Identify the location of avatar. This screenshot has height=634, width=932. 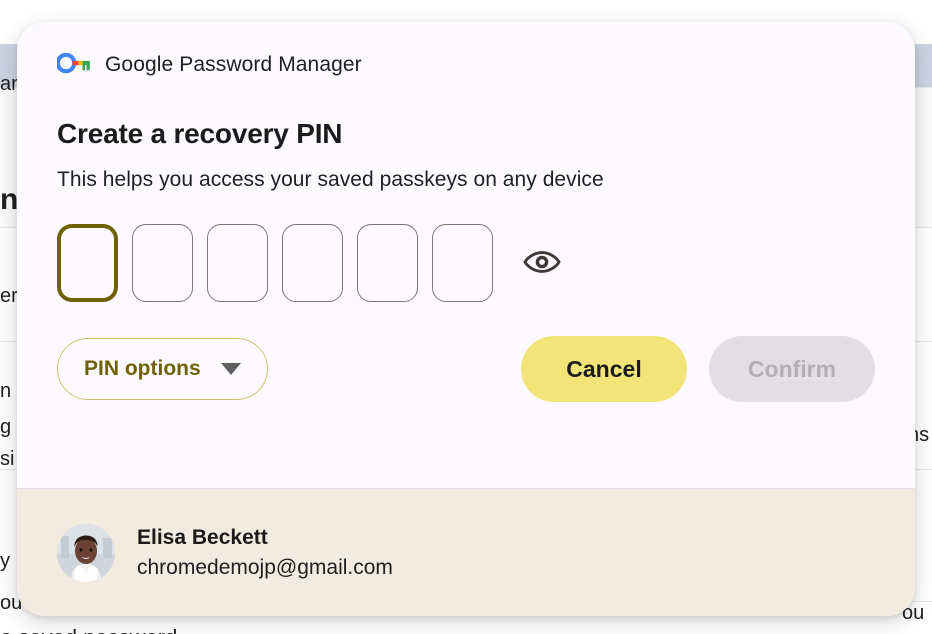
(86, 552).